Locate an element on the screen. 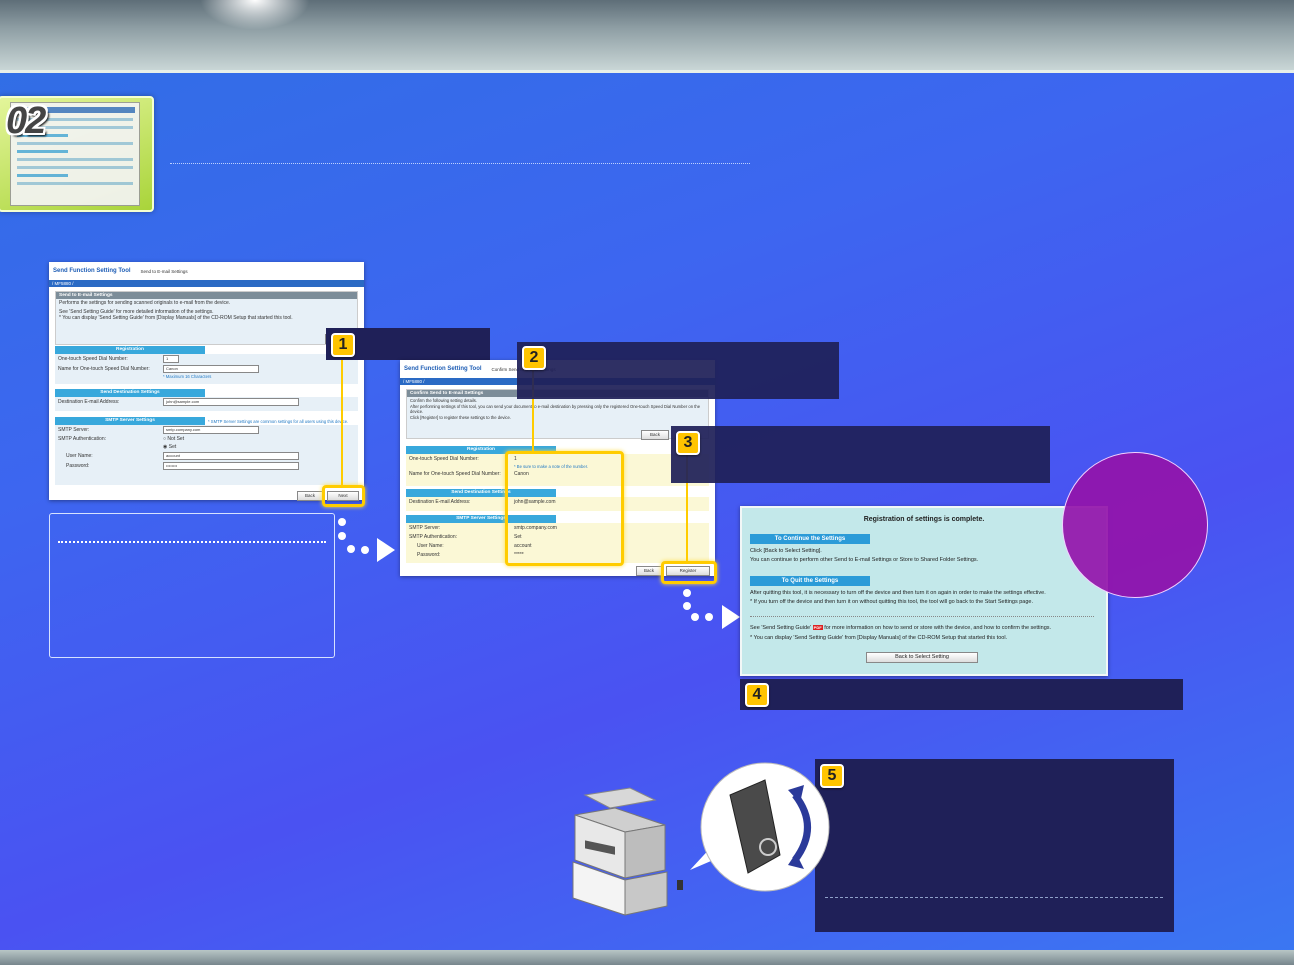  continue-text: Click [Back to Select Setting]. is located at coordinates (786, 551).